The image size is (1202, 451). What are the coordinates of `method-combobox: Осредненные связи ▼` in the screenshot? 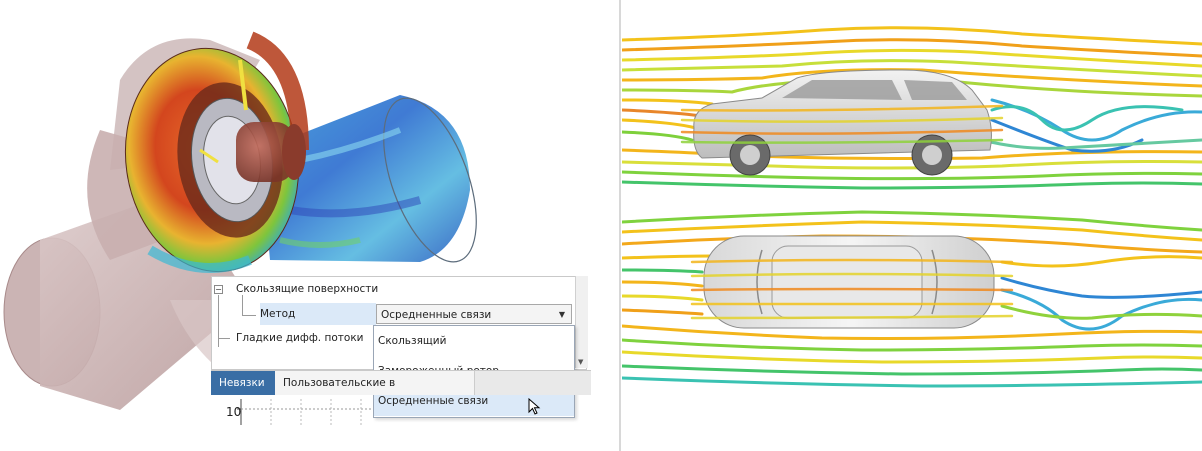 It's located at (474, 314).